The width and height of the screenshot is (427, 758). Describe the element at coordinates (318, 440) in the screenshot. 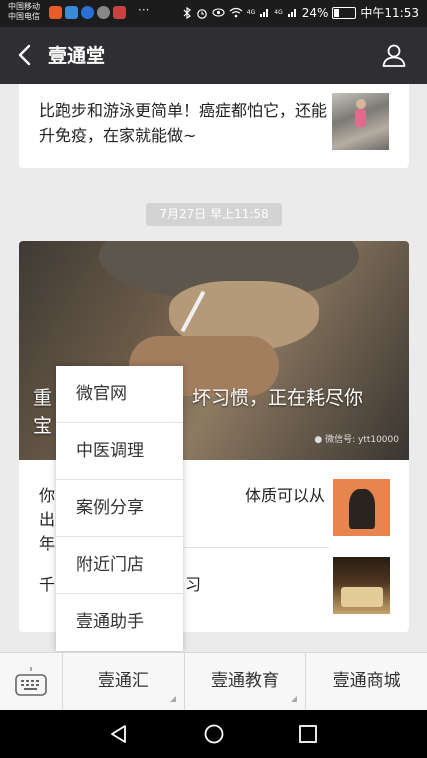

I see `wechat-icon: ●` at that location.